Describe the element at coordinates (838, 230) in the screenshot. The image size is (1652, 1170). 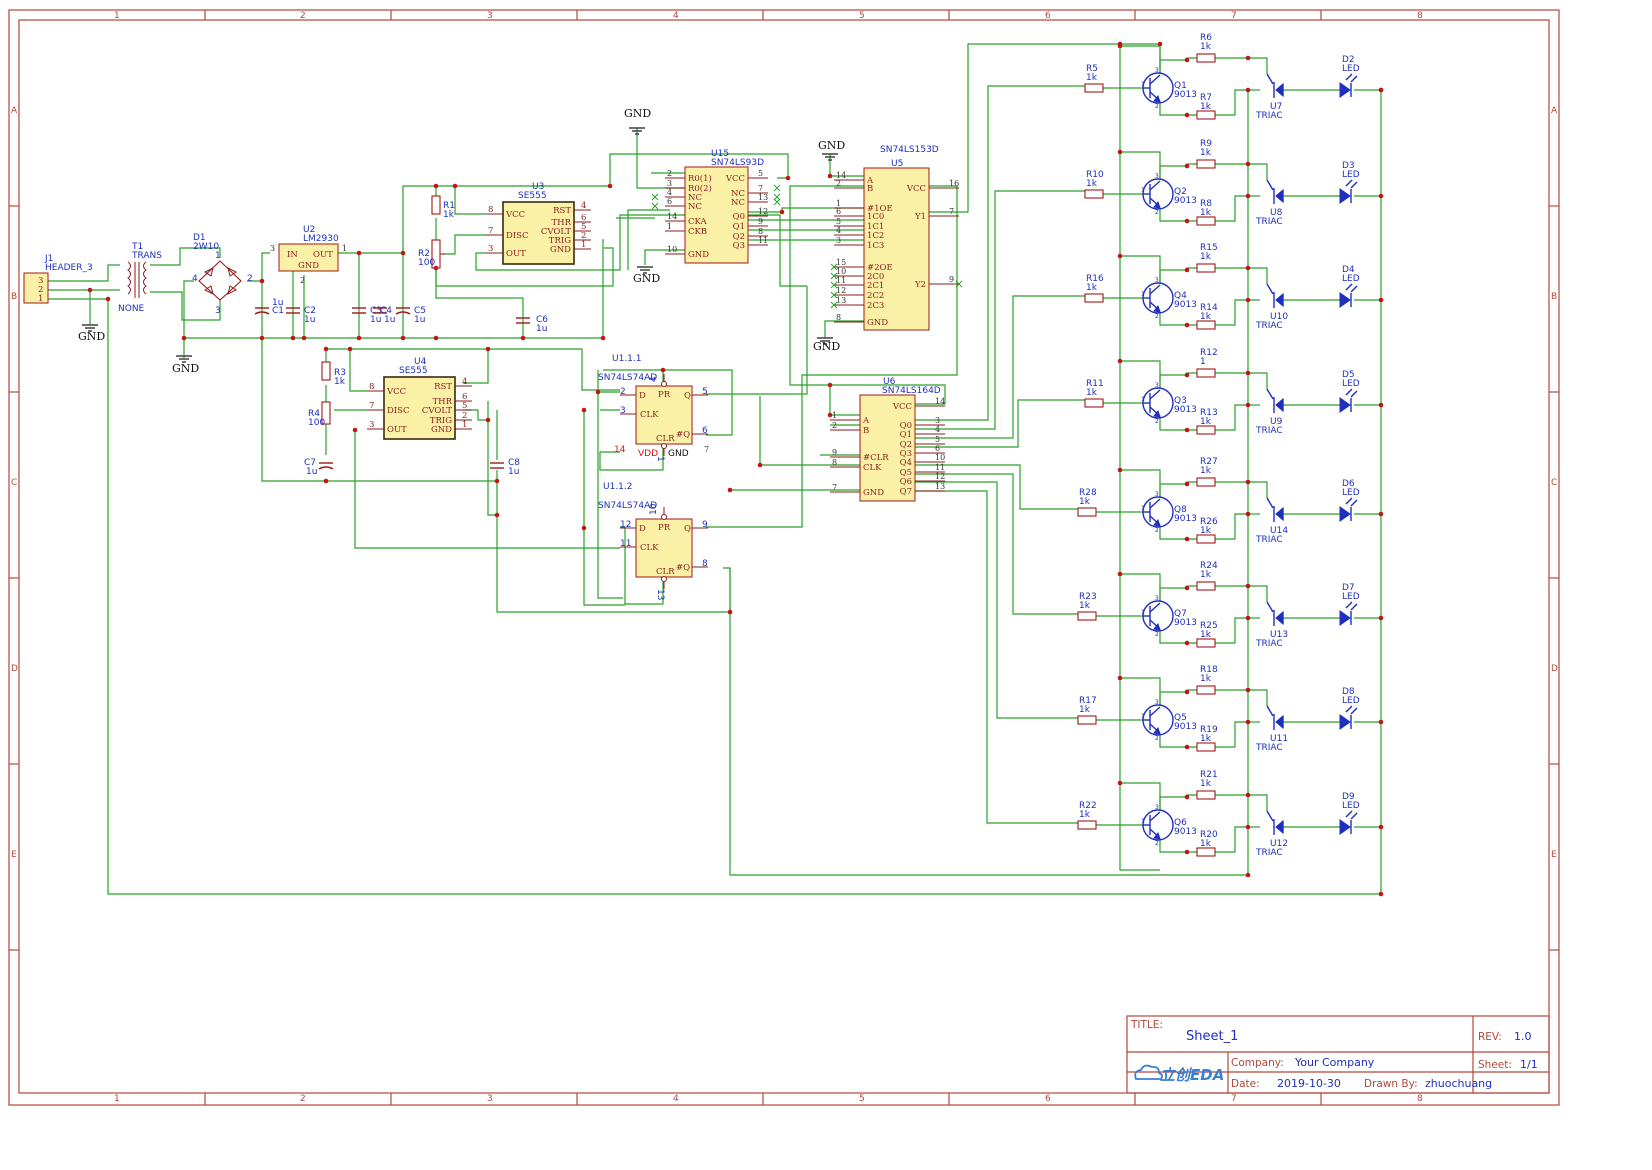
I see `u5-pin-number: 4` at that location.